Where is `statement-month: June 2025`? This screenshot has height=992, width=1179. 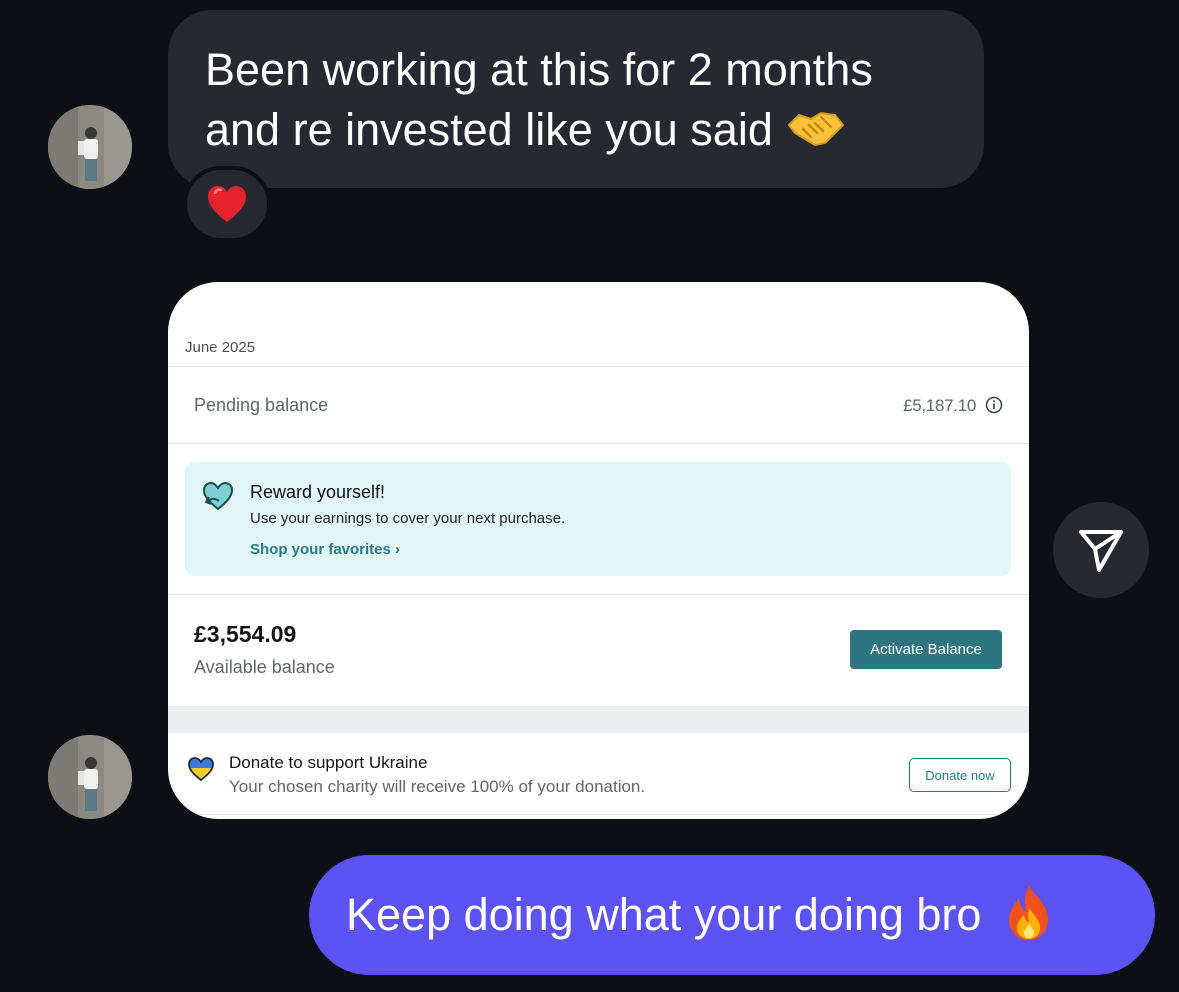 statement-month: June 2025 is located at coordinates (220, 347).